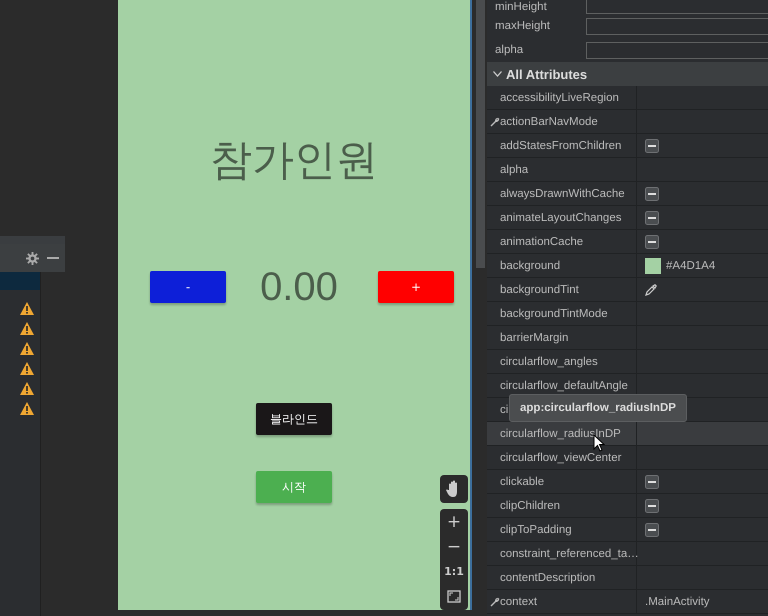  I want to click on attribute-name: contentDescription, so click(548, 578).